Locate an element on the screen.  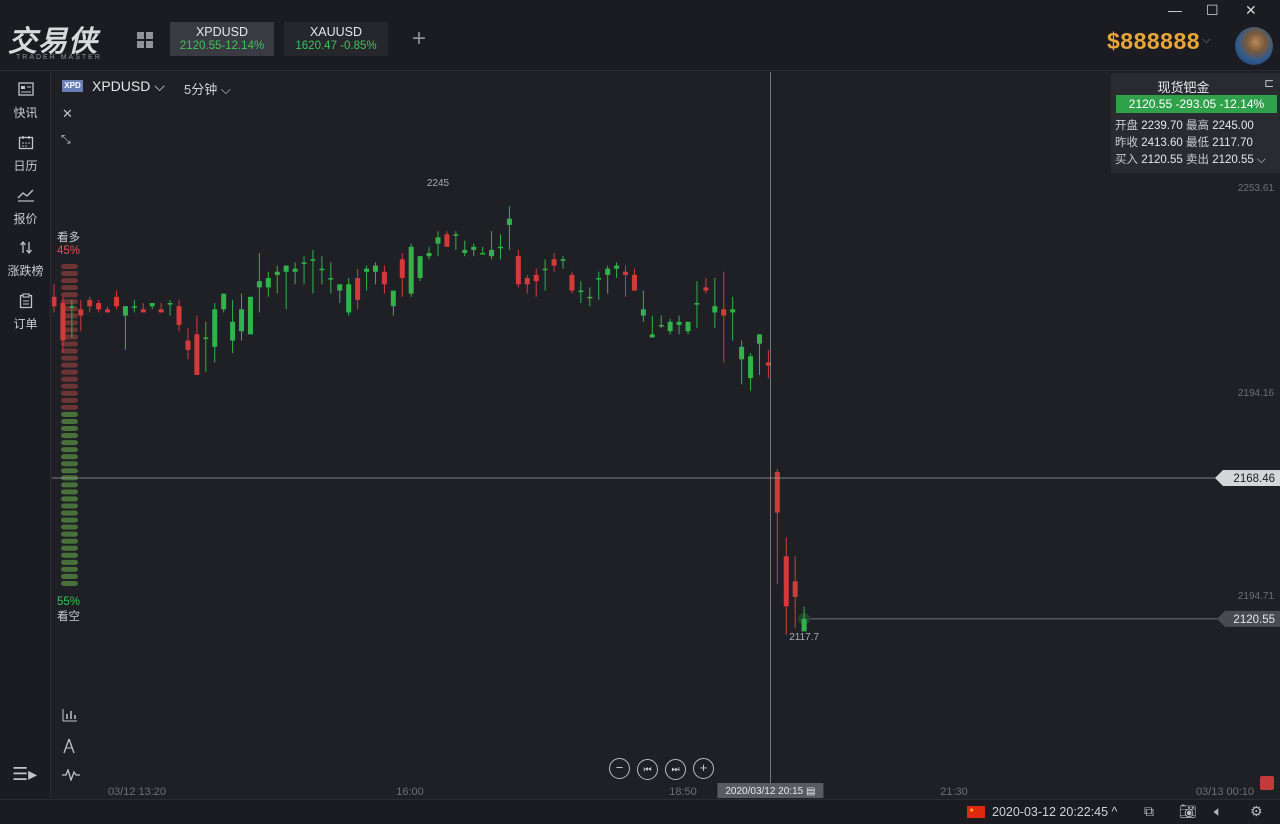
collapse-icon: ⤡ is located at coordinates (66, 139).